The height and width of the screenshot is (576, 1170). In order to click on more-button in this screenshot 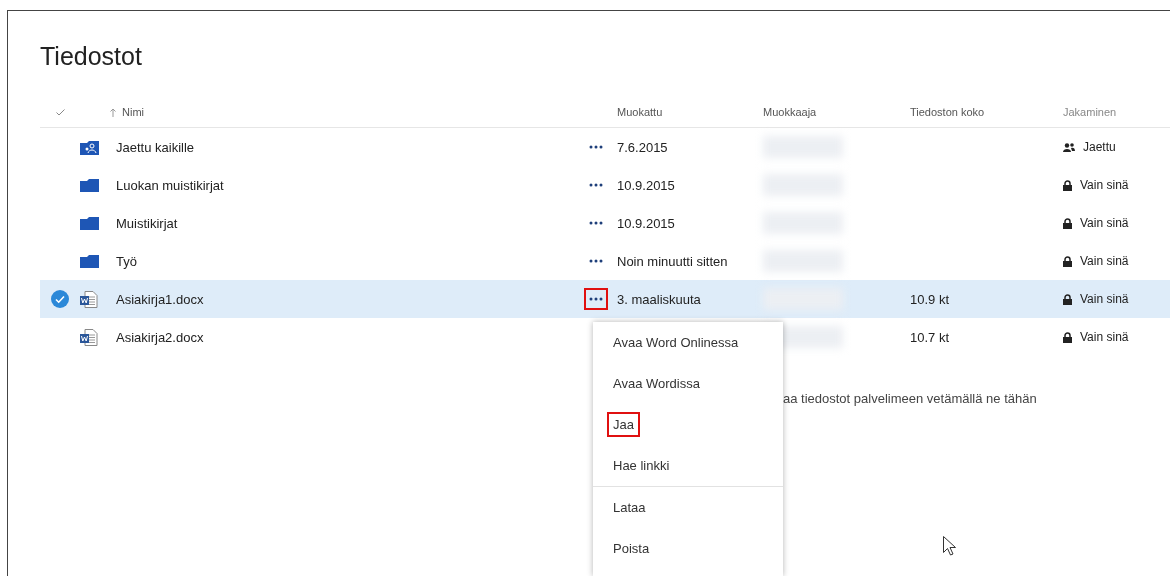, I will do `click(596, 299)`.